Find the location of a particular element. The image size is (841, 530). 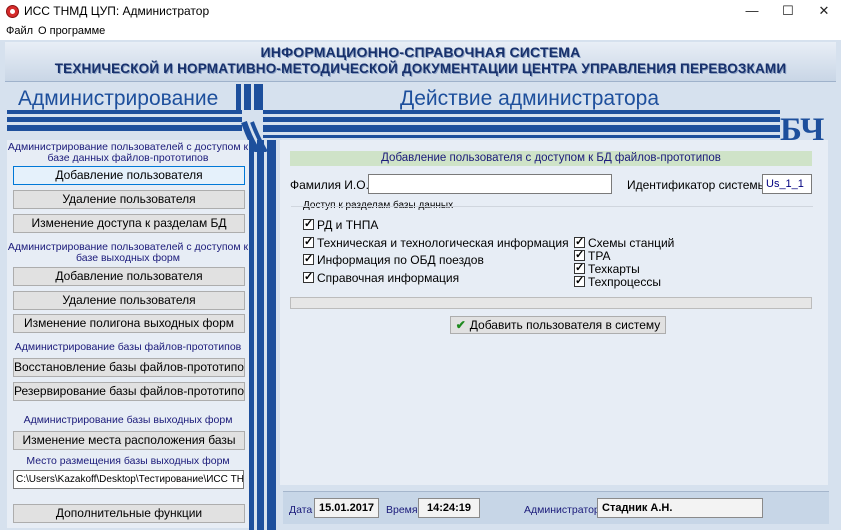

date-label: Дата is located at coordinates (301, 510).